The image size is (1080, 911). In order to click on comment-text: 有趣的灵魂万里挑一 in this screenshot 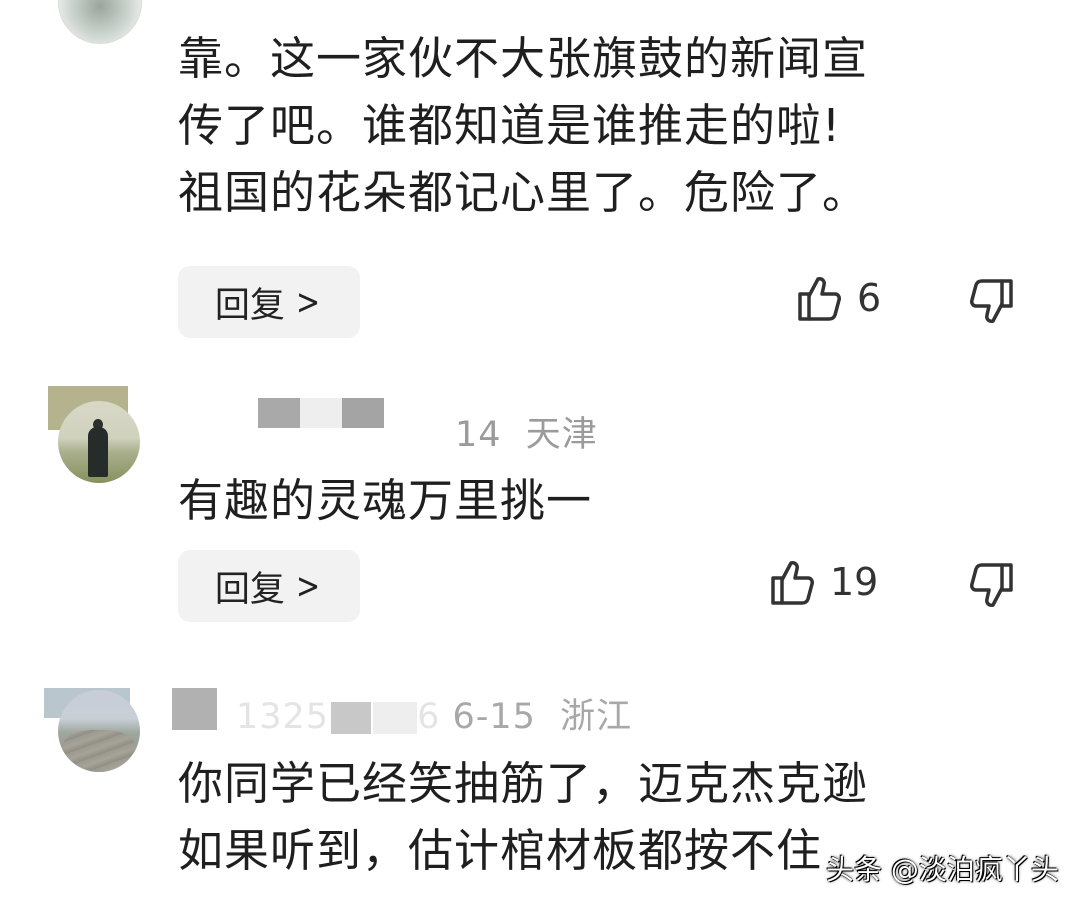, I will do `click(385, 500)`.